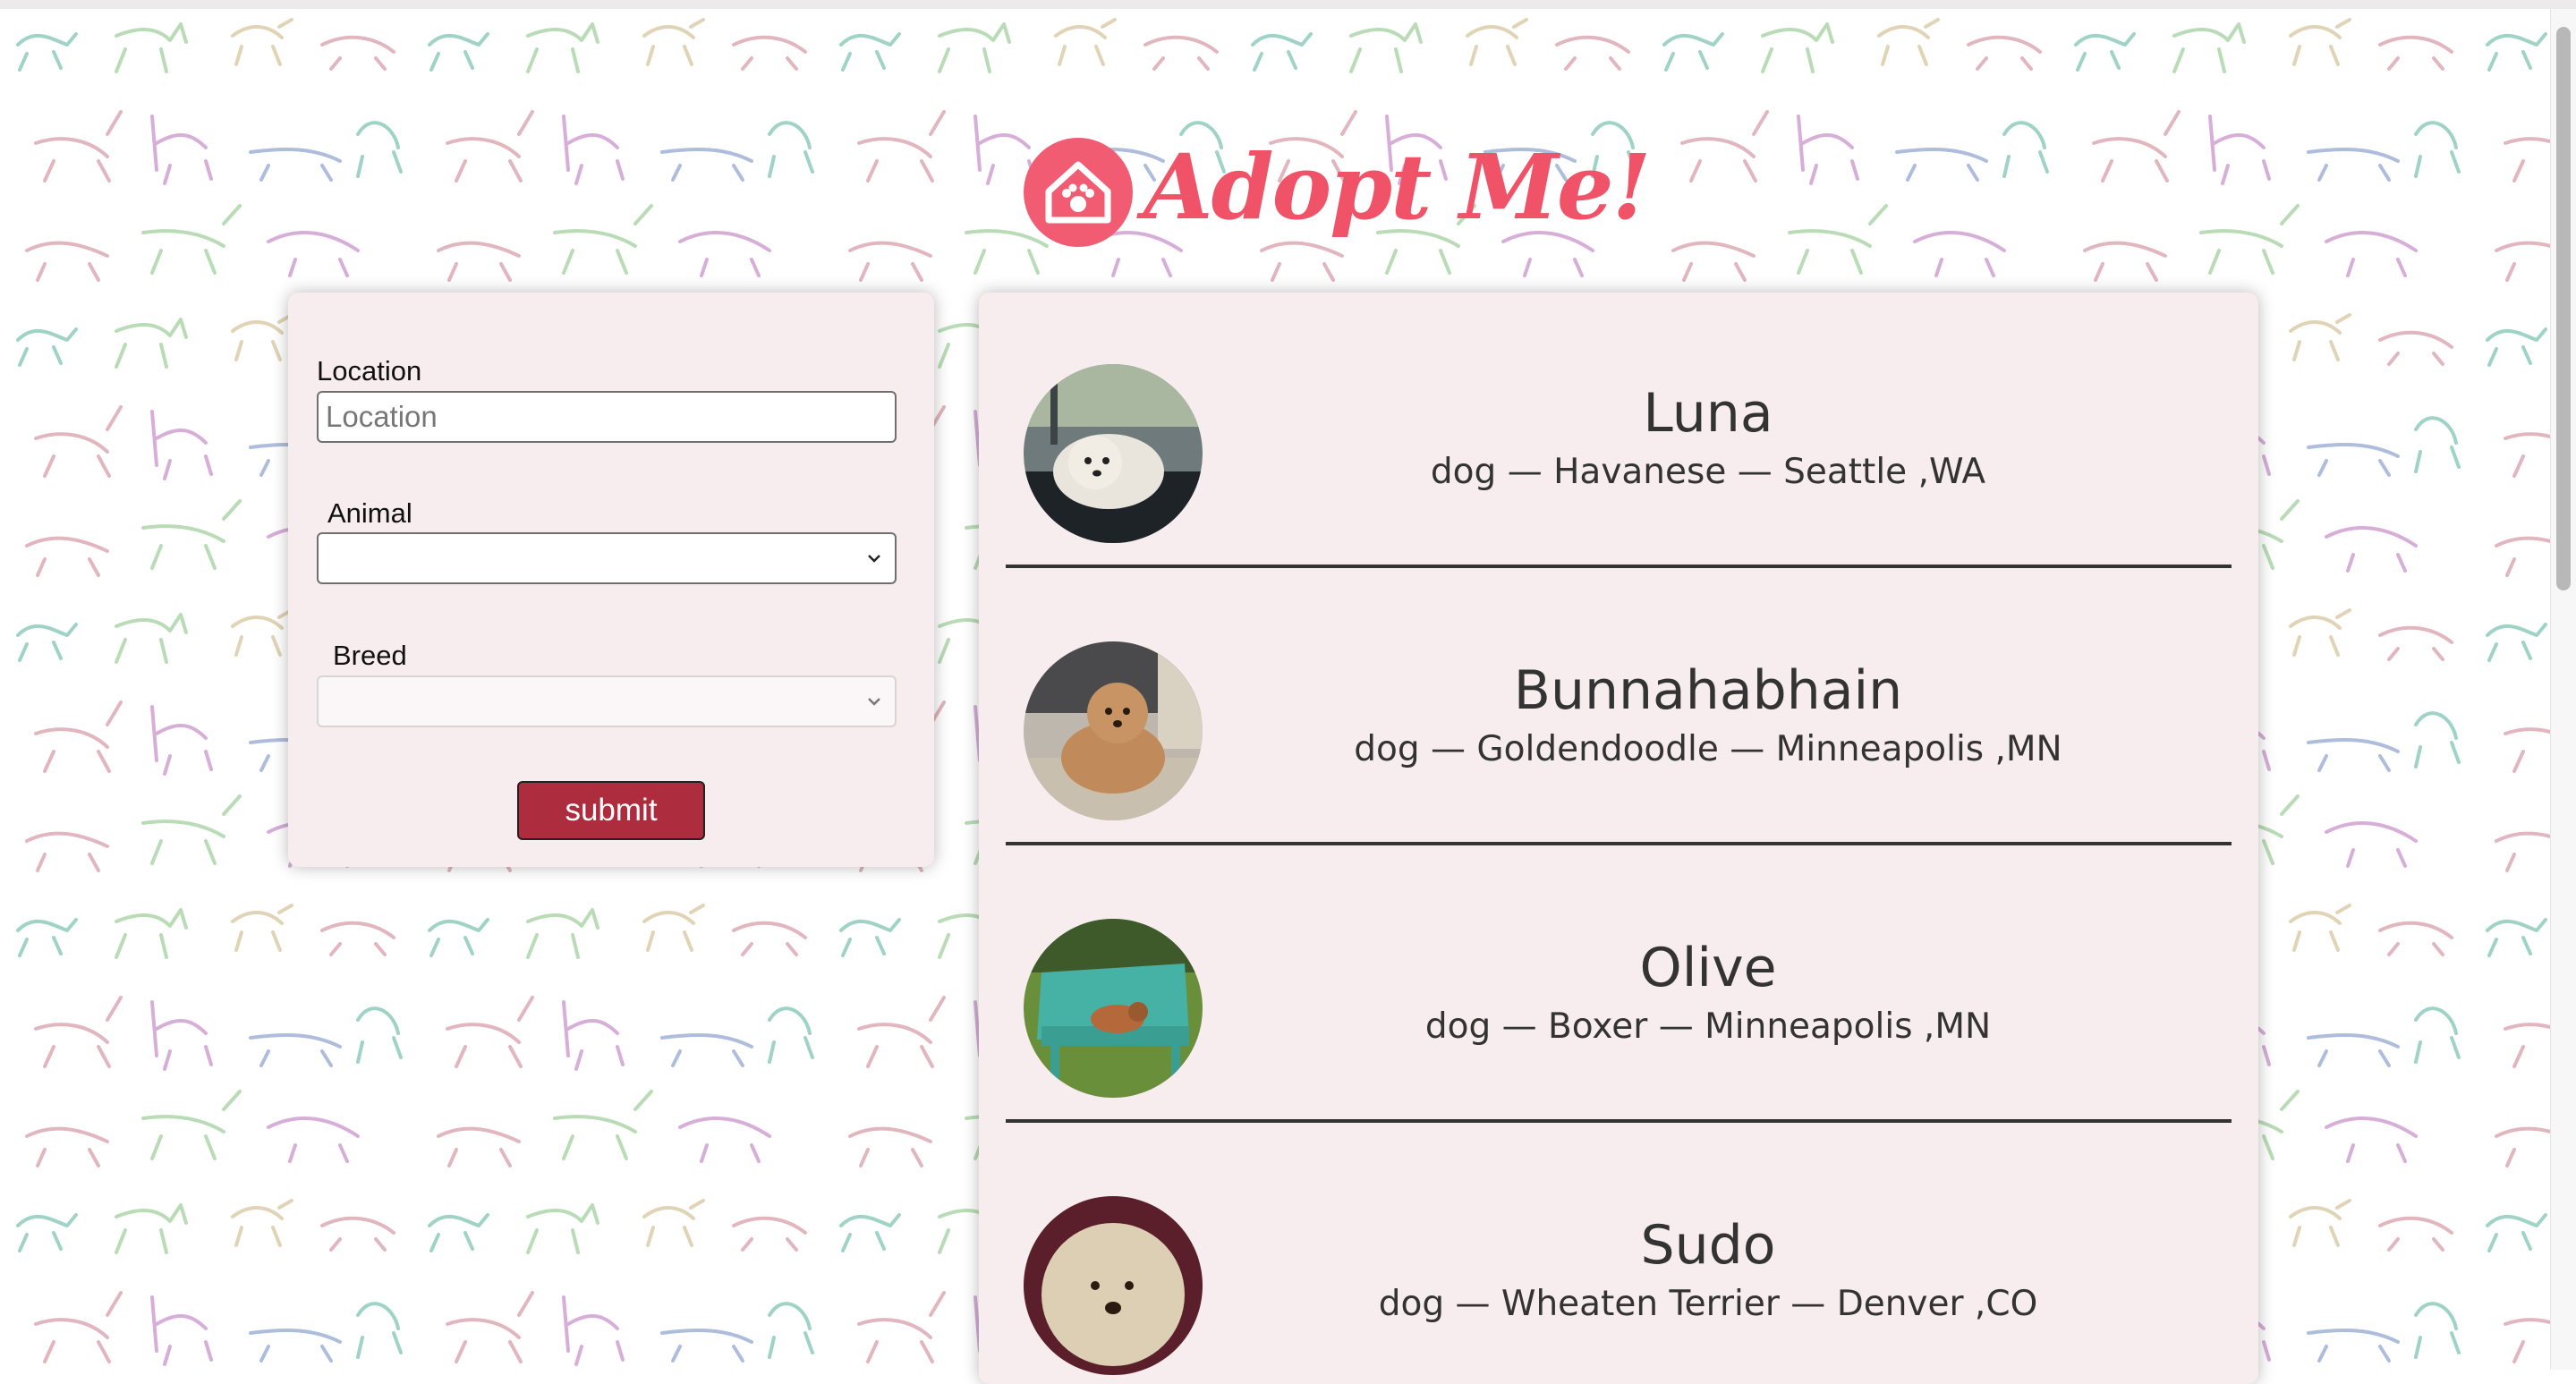 The image size is (2576, 1384). Describe the element at coordinates (1113, 731) in the screenshot. I see `pet-photo-bunnahabhain` at that location.